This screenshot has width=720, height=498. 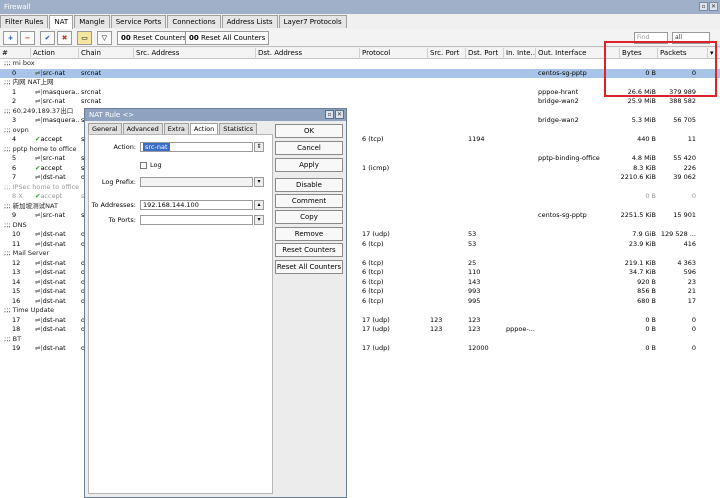 What do you see at coordinates (309, 234) in the screenshot?
I see `remove-button: Remove` at bounding box center [309, 234].